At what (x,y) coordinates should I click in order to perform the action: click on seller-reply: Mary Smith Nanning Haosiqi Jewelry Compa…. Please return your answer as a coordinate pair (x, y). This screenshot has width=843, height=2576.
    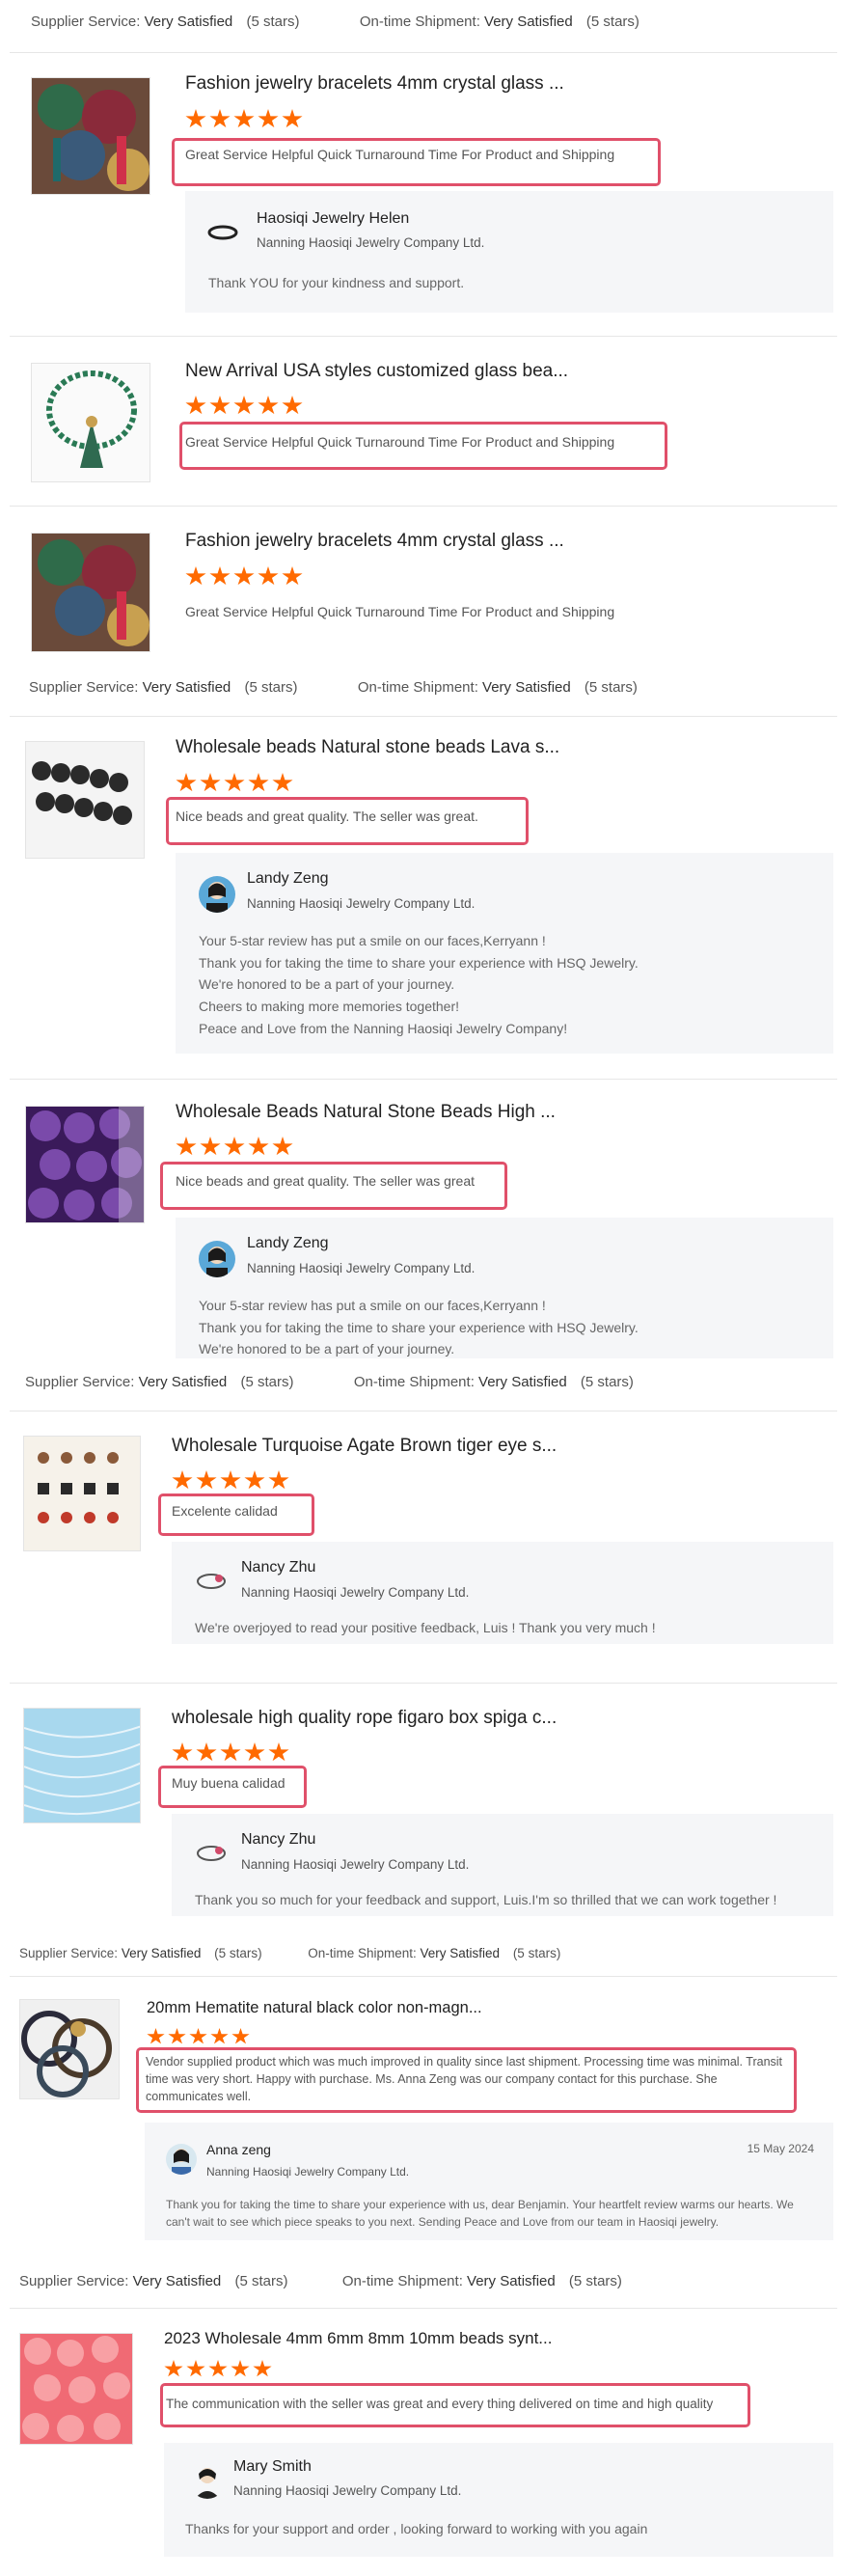
    Looking at the image, I should click on (498, 2500).